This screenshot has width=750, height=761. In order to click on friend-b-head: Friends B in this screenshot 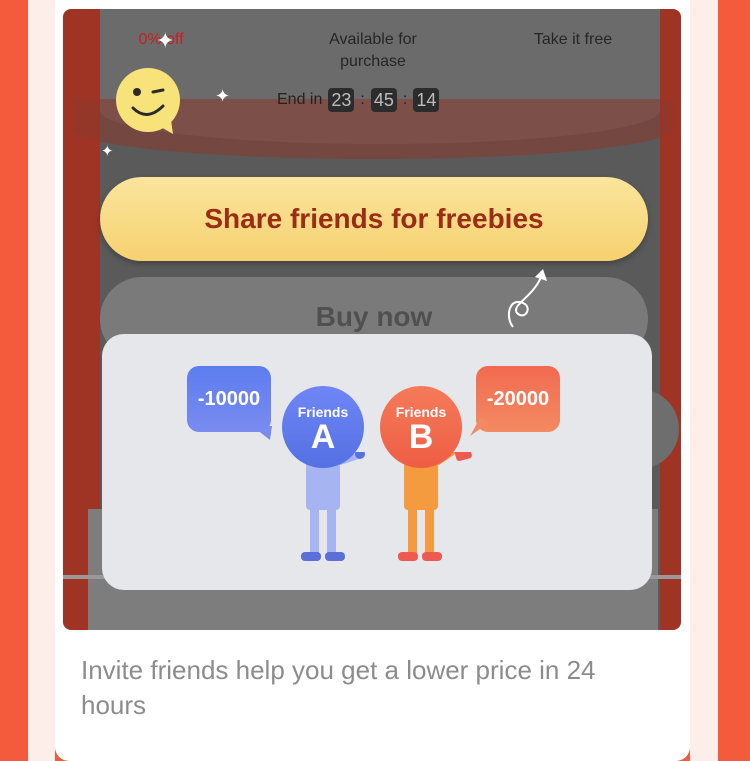, I will do `click(421, 427)`.